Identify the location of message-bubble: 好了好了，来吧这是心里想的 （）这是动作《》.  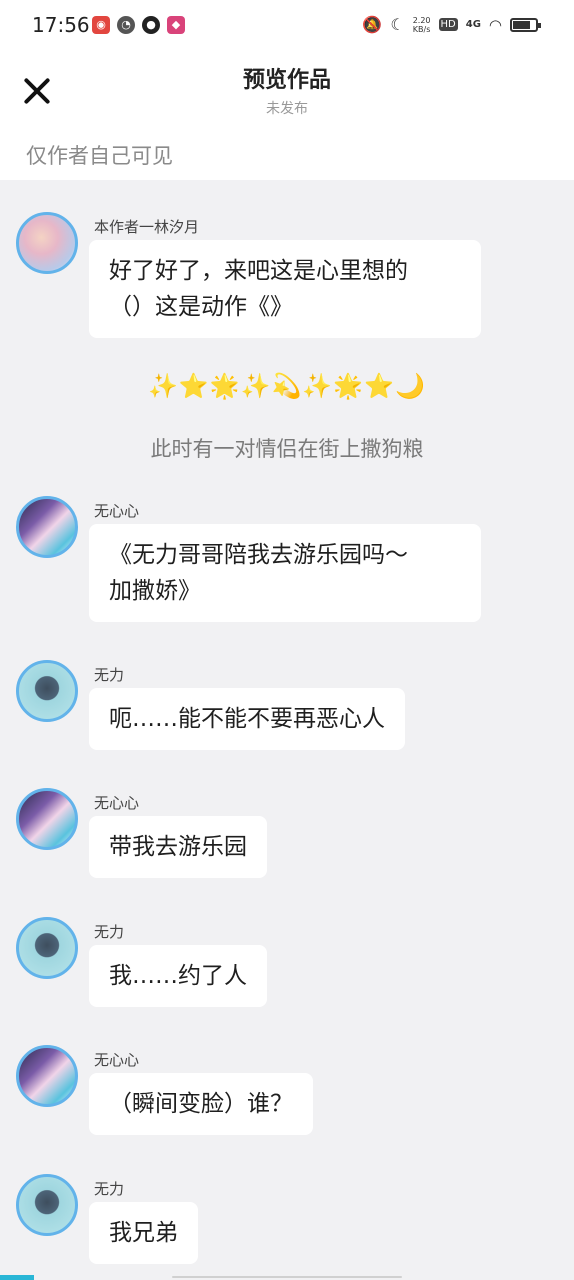
(285, 289).